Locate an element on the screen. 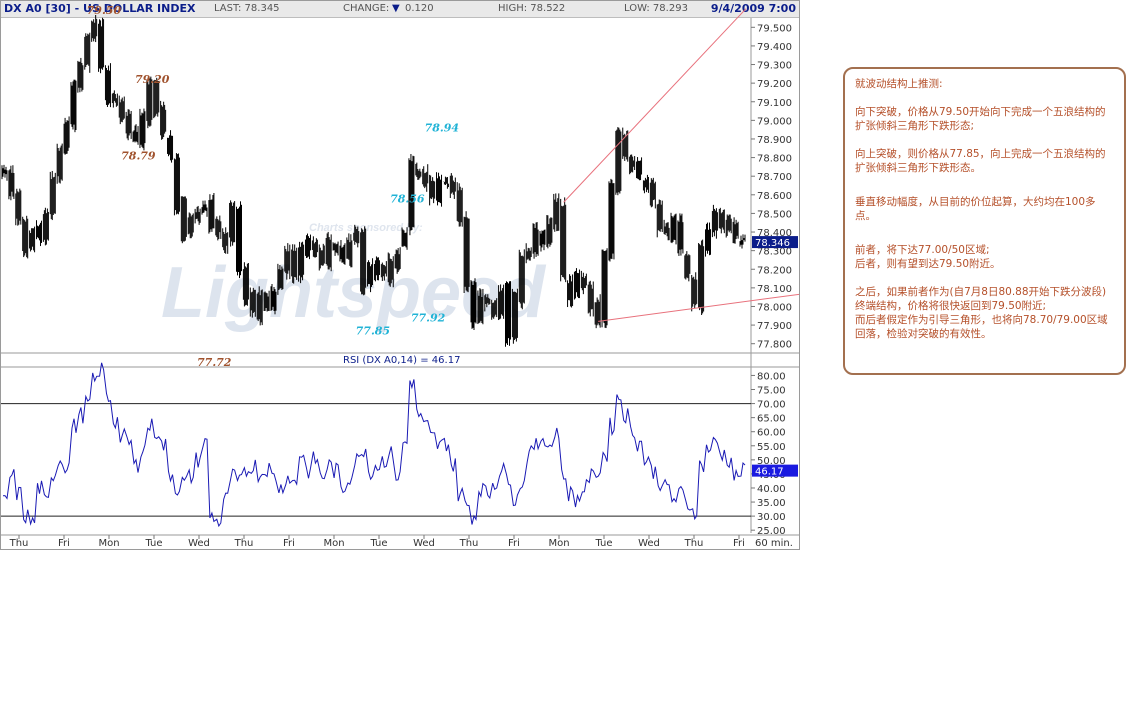 The width and height of the screenshot is (1132, 701). price-tick-label: 79.100 is located at coordinates (774, 103).